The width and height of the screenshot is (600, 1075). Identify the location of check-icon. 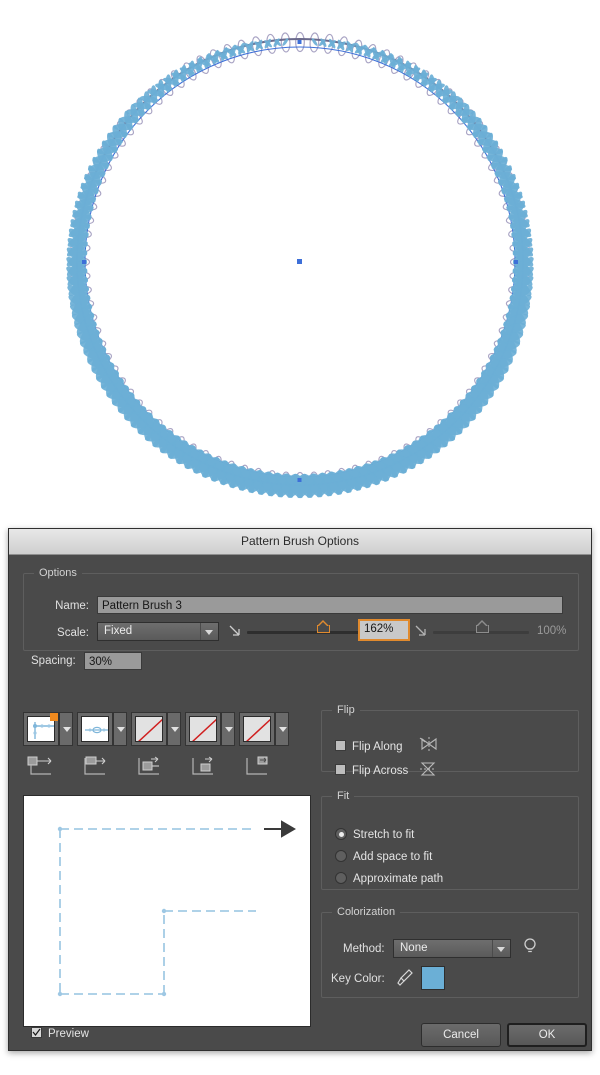
(36, 1032).